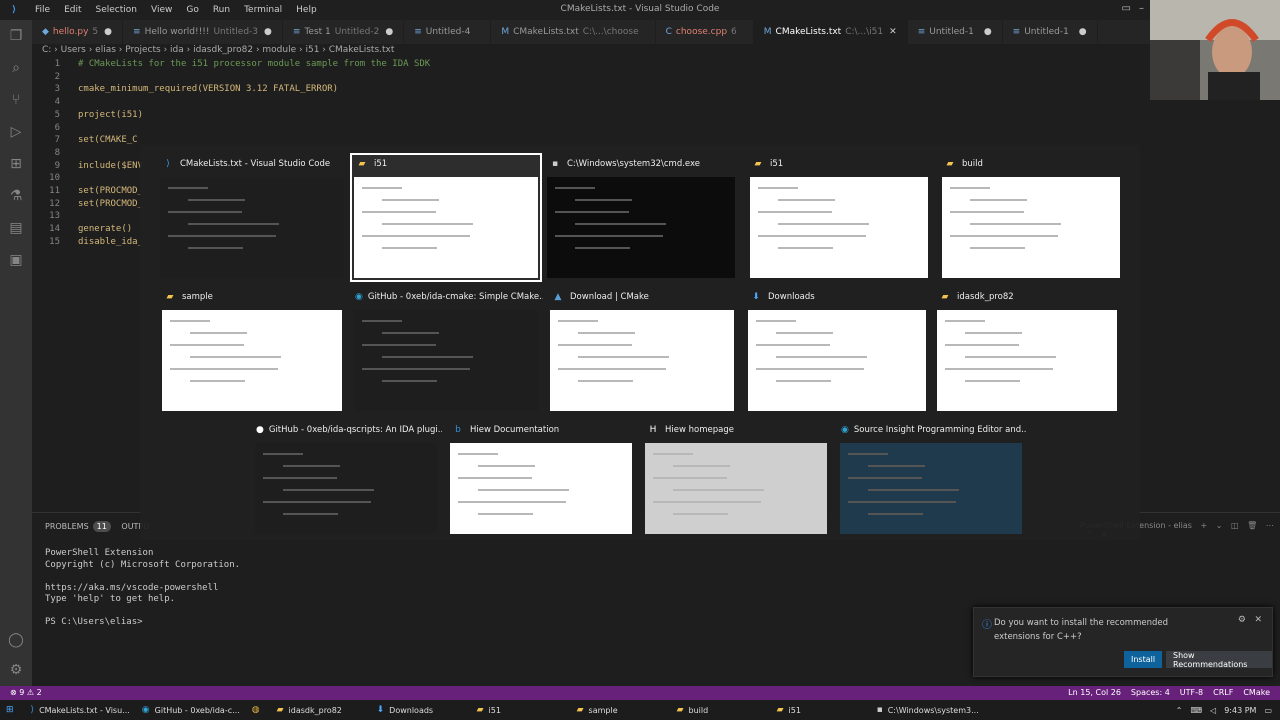 Image resolution: width=1280 pixels, height=720 pixels. I want to click on cmake-icon: ▣, so click(16, 260).